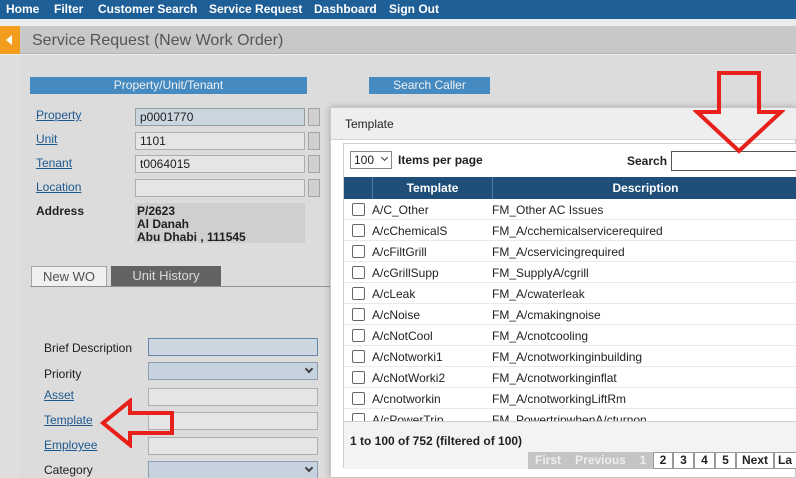  I want to click on description-cell: FM_A/cmakingnoise, so click(546, 315).